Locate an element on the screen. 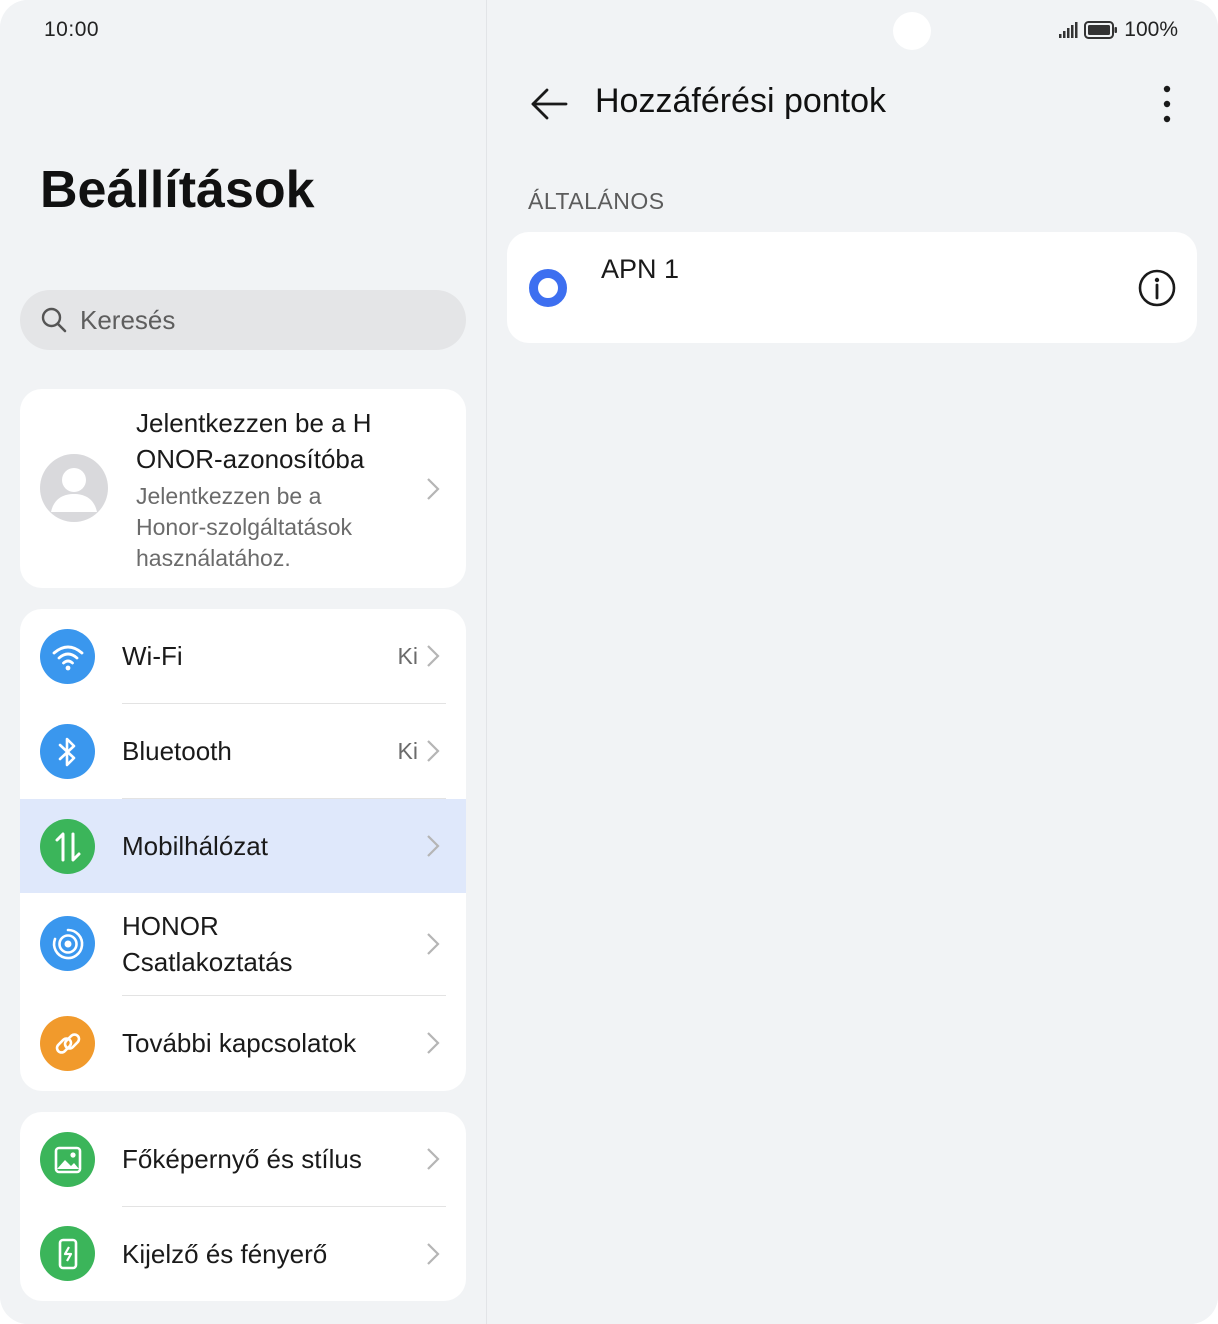 This screenshot has height=1324, width=1218. bluetooth-icon is located at coordinates (67, 751).